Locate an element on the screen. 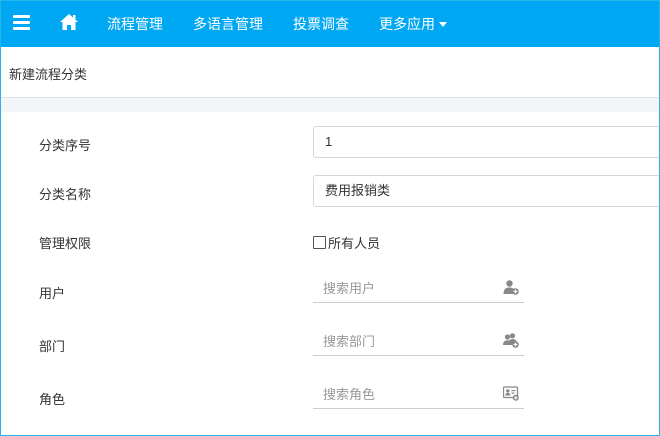  page-title: 新建流程分类 is located at coordinates (48, 74).